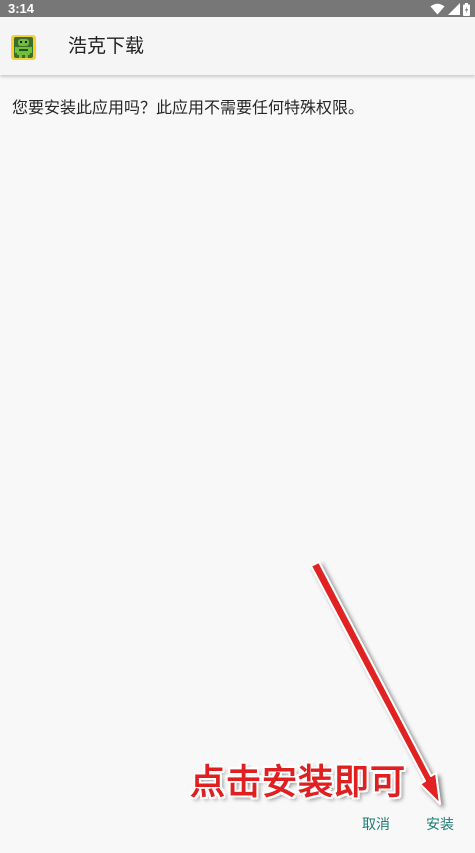 The height and width of the screenshot is (853, 475). What do you see at coordinates (454, 9) in the screenshot?
I see `cell-signal-icon` at bounding box center [454, 9].